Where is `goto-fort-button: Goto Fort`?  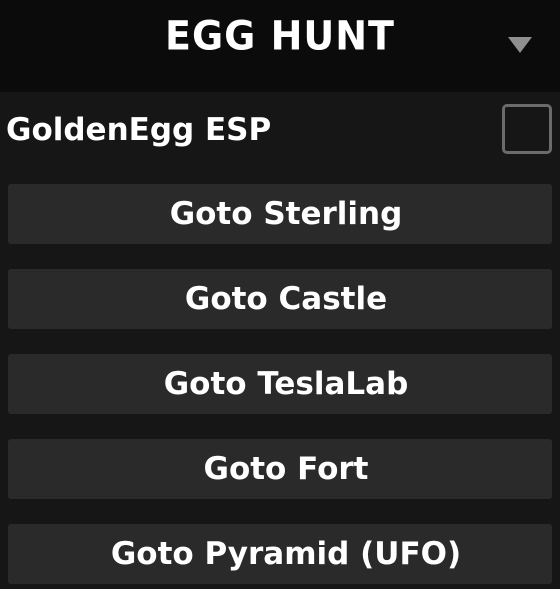 goto-fort-button: Goto Fort is located at coordinates (280, 469).